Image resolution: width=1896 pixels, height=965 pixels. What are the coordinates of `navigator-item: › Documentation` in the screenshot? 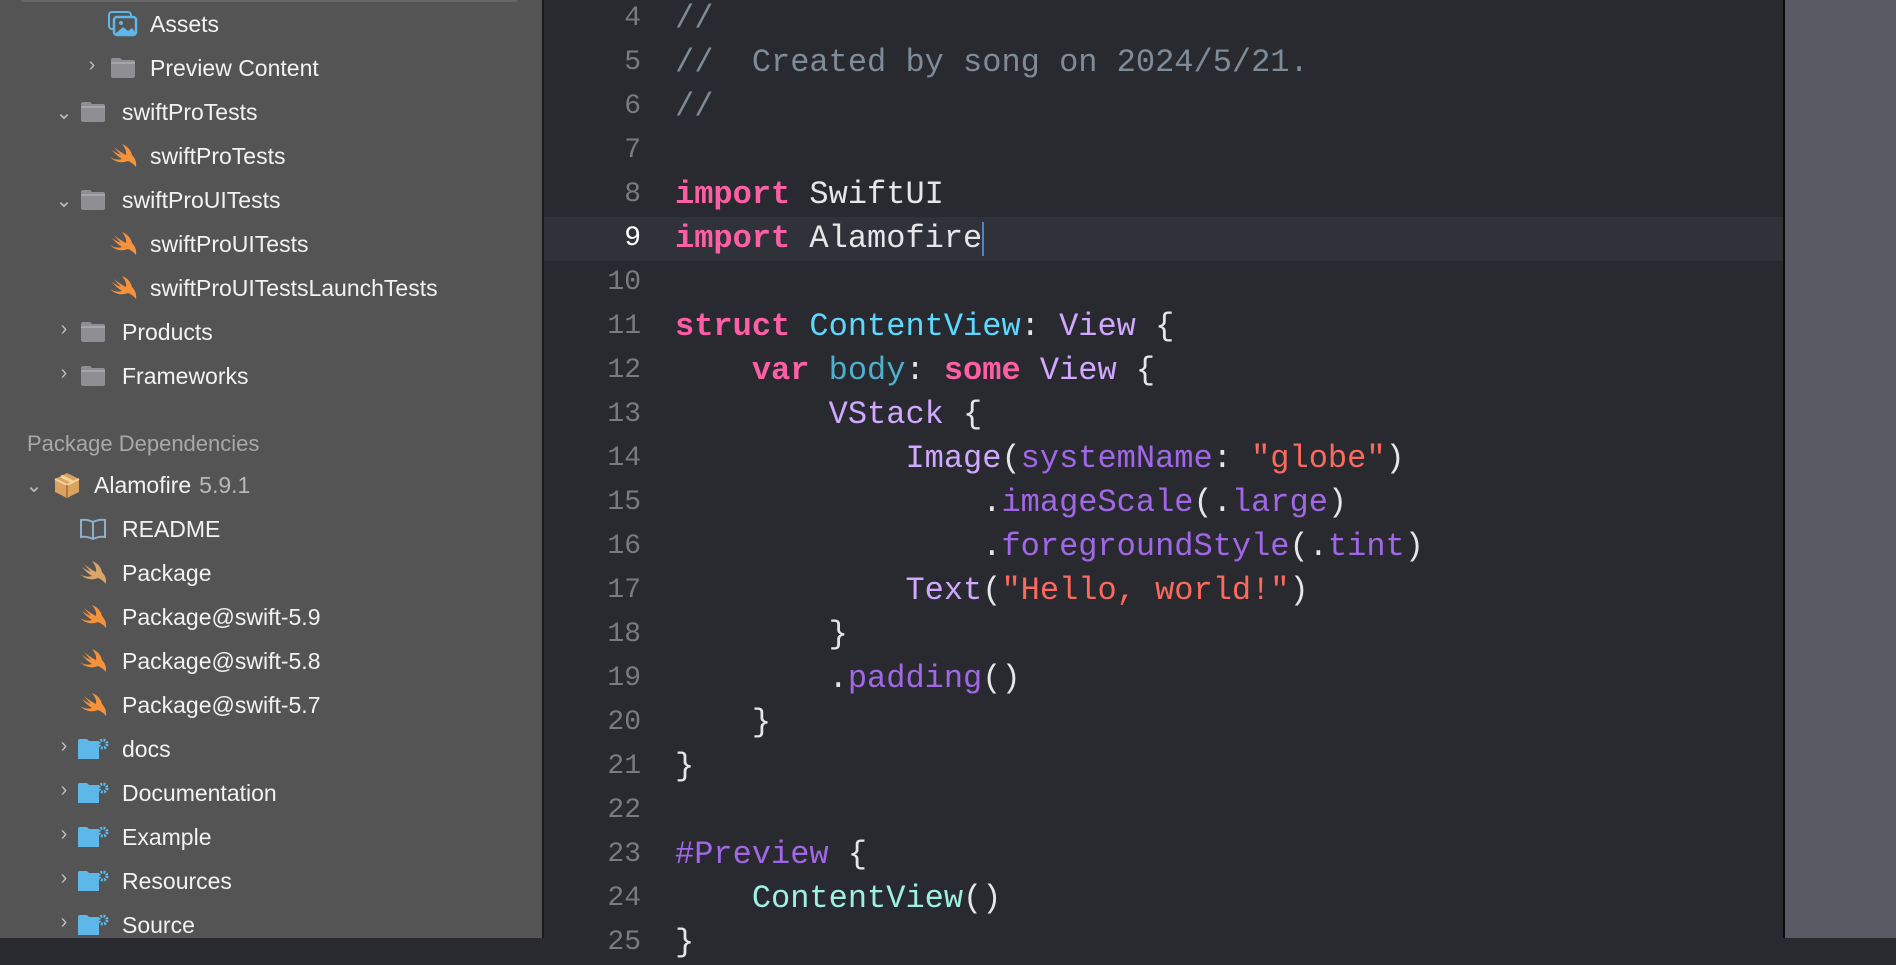 It's located at (271, 793).